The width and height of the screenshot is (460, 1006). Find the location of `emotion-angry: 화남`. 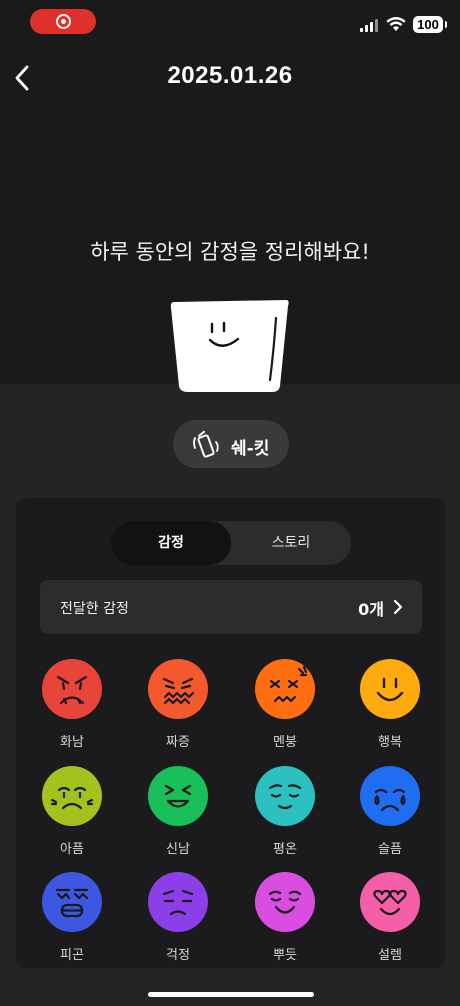

emotion-angry: 화남 is located at coordinates (72, 711).